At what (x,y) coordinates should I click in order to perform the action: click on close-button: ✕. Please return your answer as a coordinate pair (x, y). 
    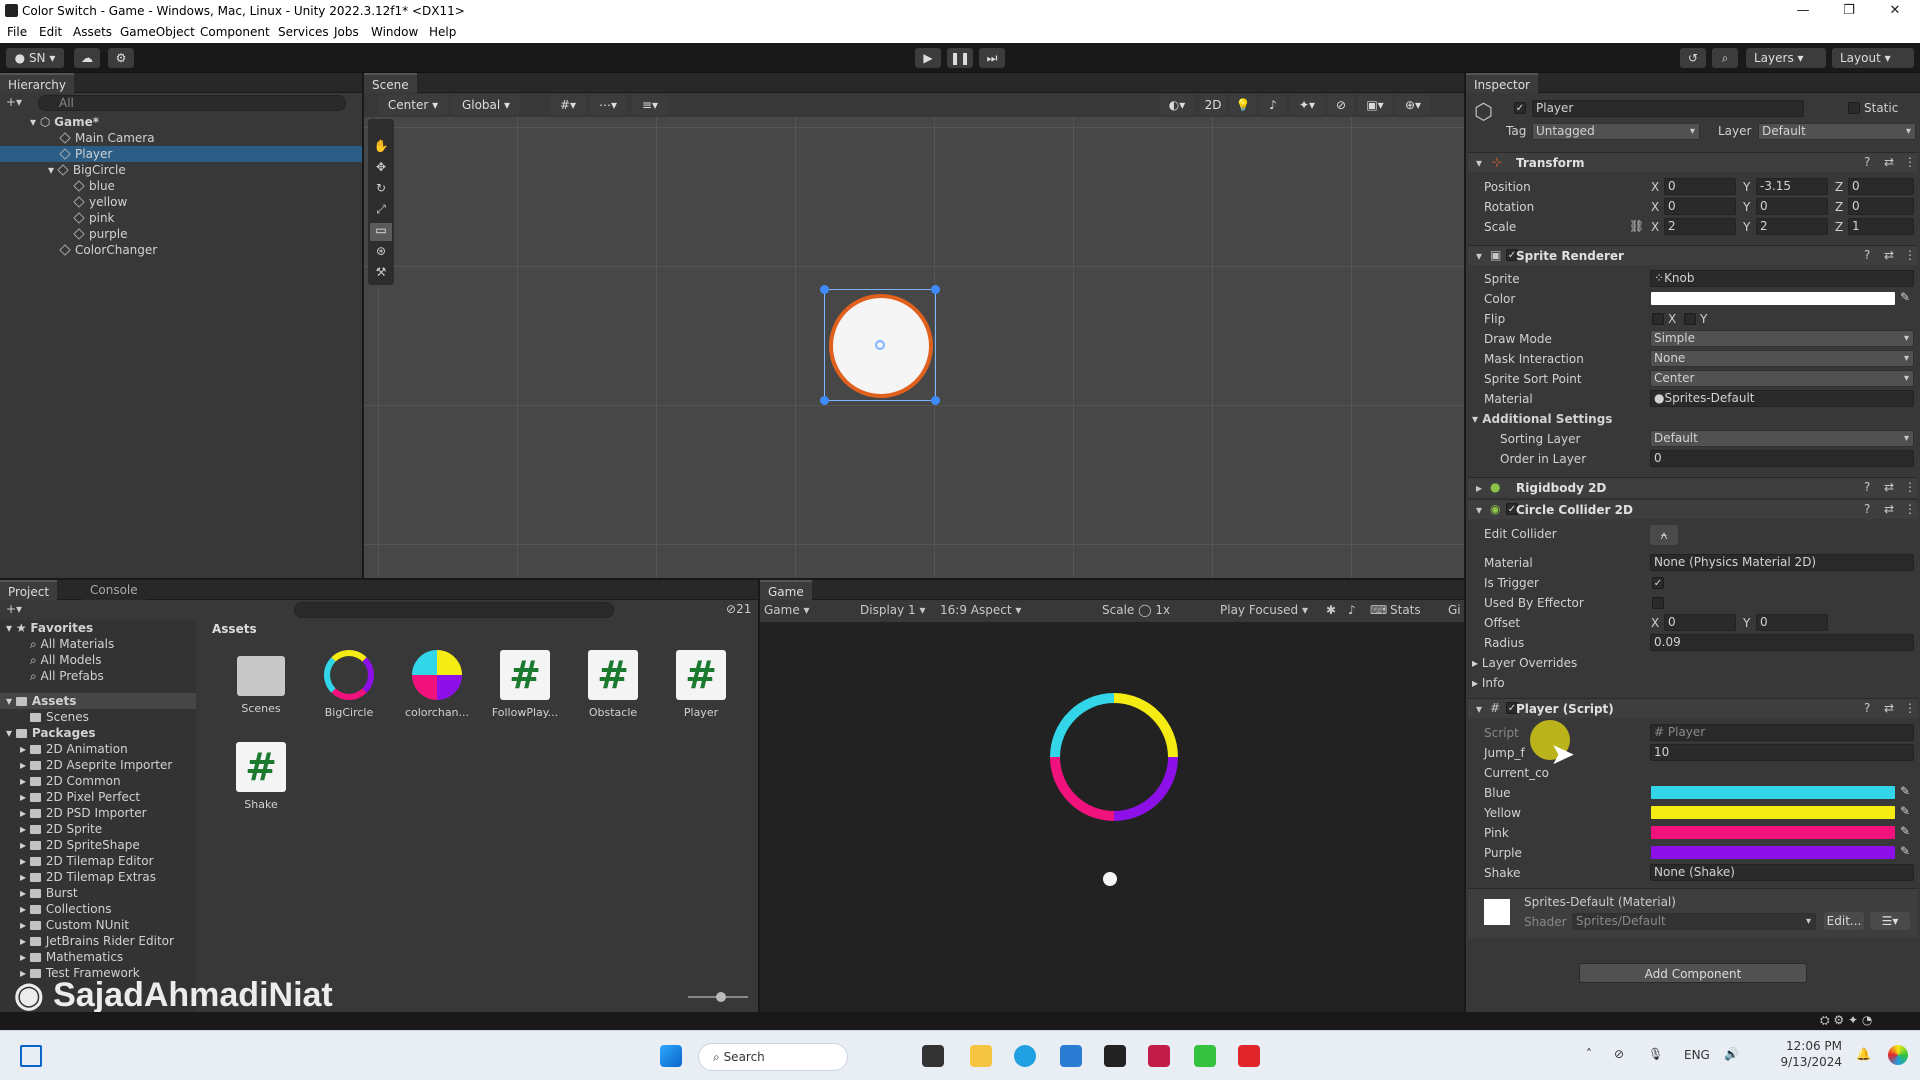
    Looking at the image, I should click on (1895, 11).